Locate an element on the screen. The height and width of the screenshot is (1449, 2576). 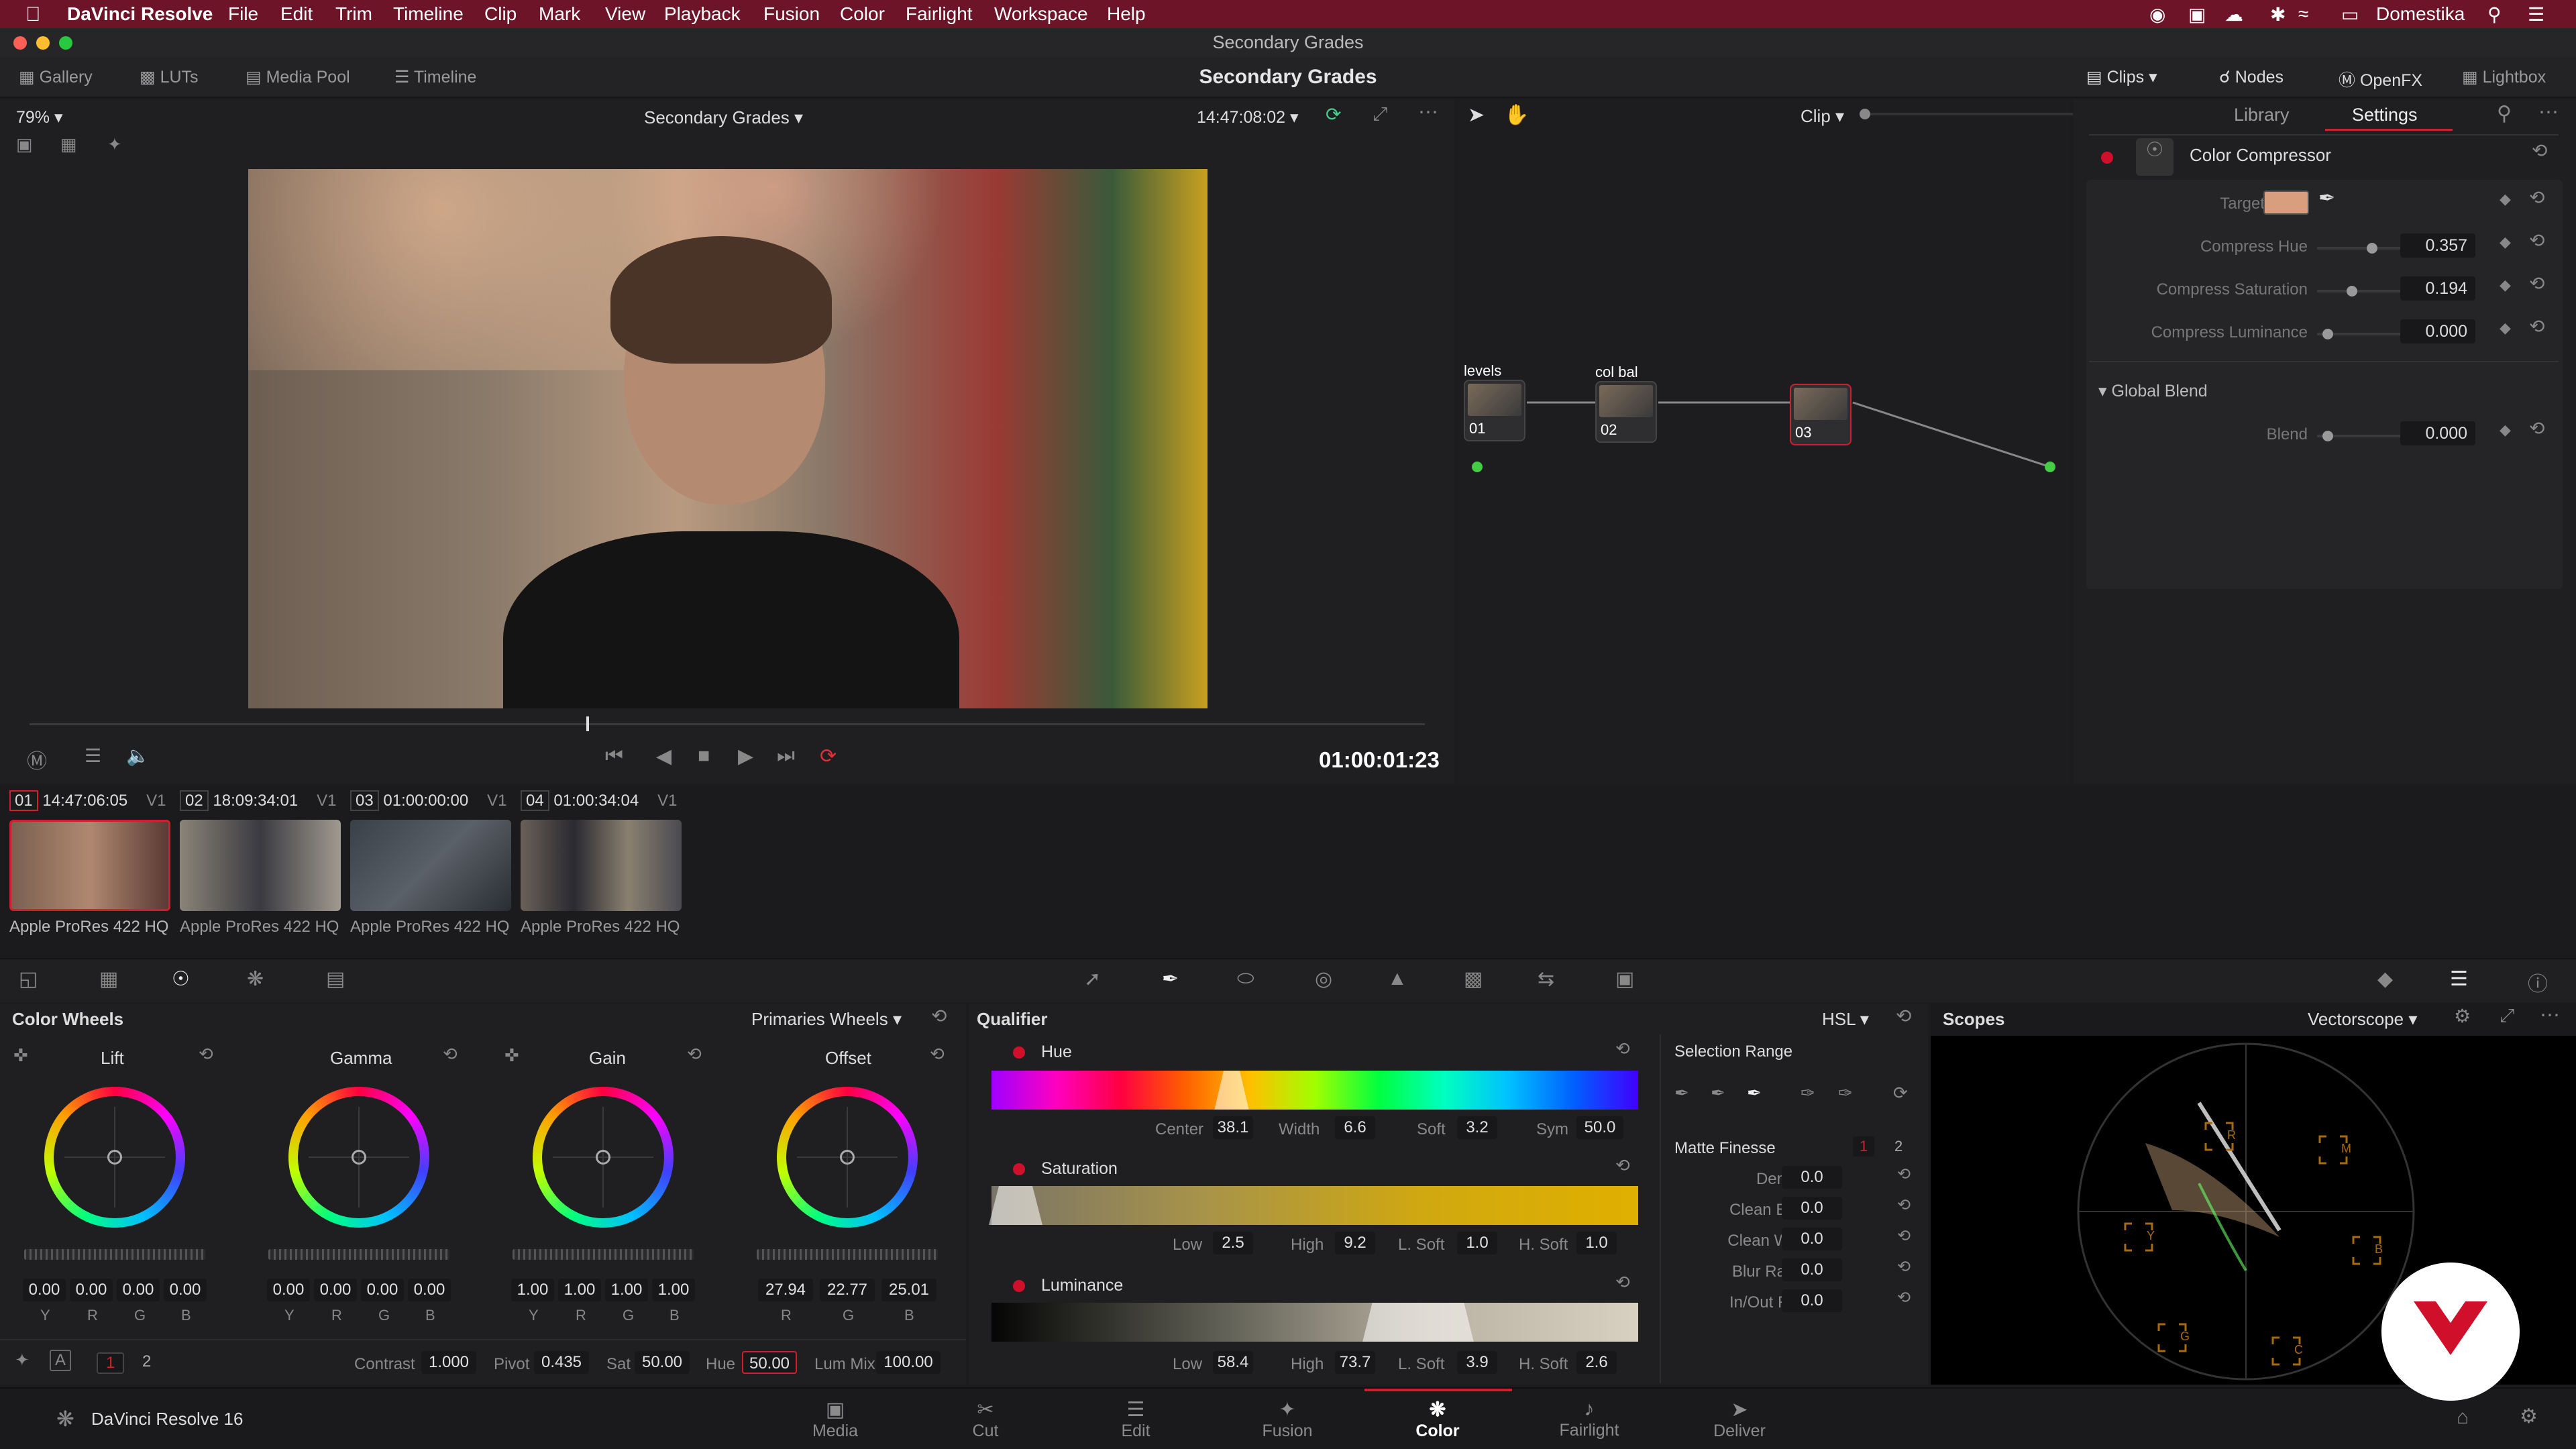
offset-wheel is located at coordinates (847, 1157).